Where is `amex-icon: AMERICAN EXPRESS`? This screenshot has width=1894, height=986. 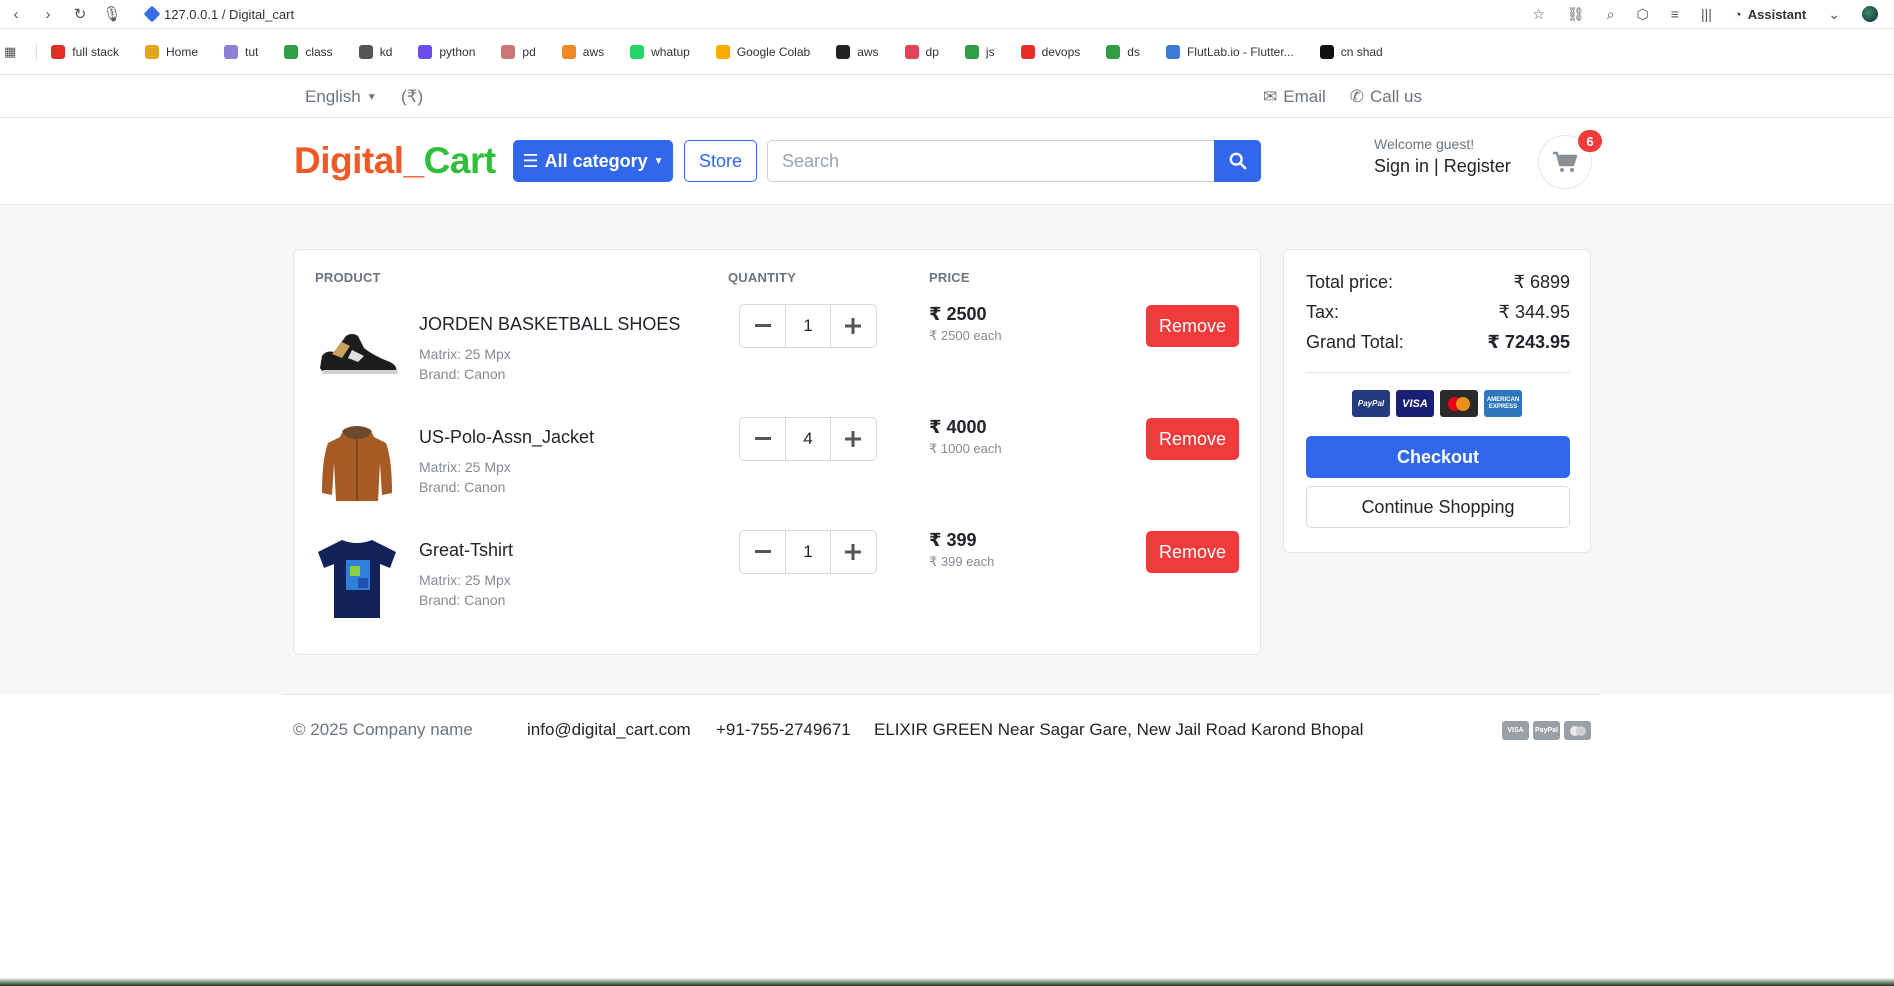
amex-icon: AMERICAN EXPRESS is located at coordinates (1503, 403).